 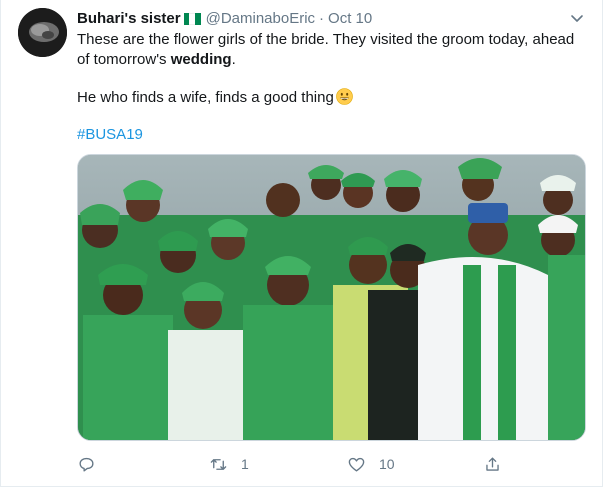 What do you see at coordinates (371, 464) in the screenshot?
I see `like-button: 10` at bounding box center [371, 464].